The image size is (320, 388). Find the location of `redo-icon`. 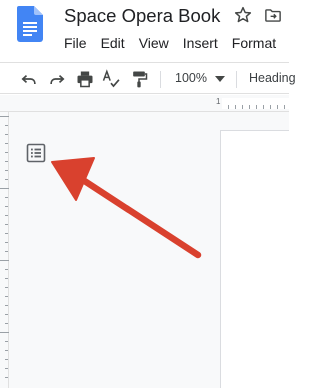

redo-icon is located at coordinates (57, 79).